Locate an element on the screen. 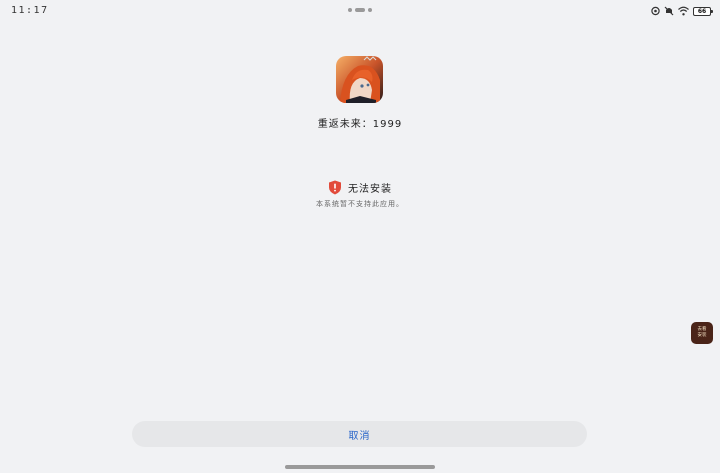 Image resolution: width=720 pixels, height=473 pixels. cancel-button: 取消 is located at coordinates (359, 434).